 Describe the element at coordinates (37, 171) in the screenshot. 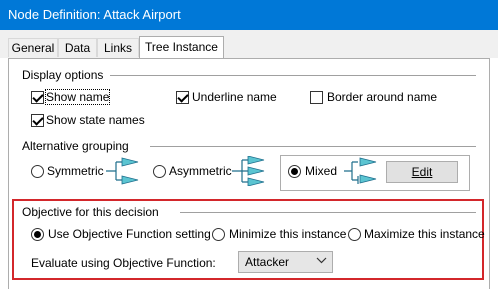

I see `symmetric-radio` at that location.